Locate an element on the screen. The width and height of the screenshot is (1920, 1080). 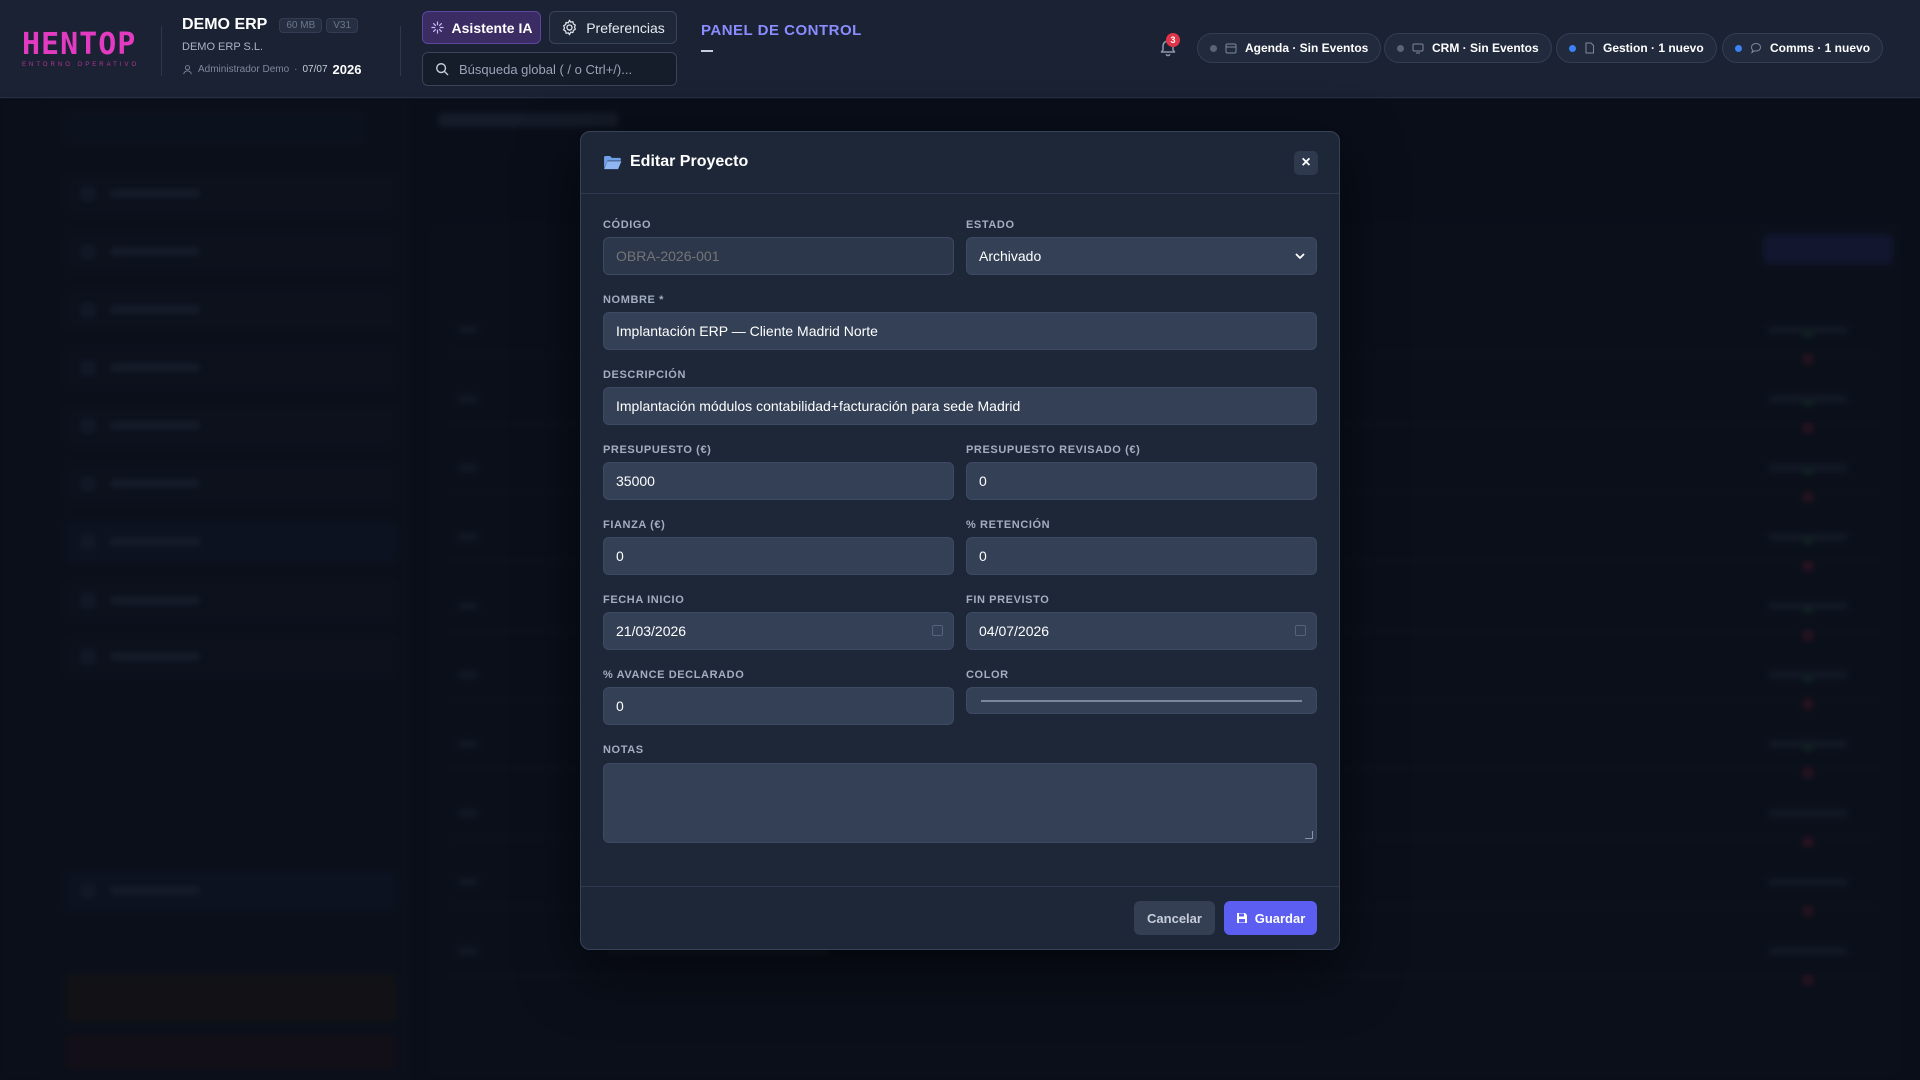
preferences-button: Preferencias is located at coordinates (613, 27).